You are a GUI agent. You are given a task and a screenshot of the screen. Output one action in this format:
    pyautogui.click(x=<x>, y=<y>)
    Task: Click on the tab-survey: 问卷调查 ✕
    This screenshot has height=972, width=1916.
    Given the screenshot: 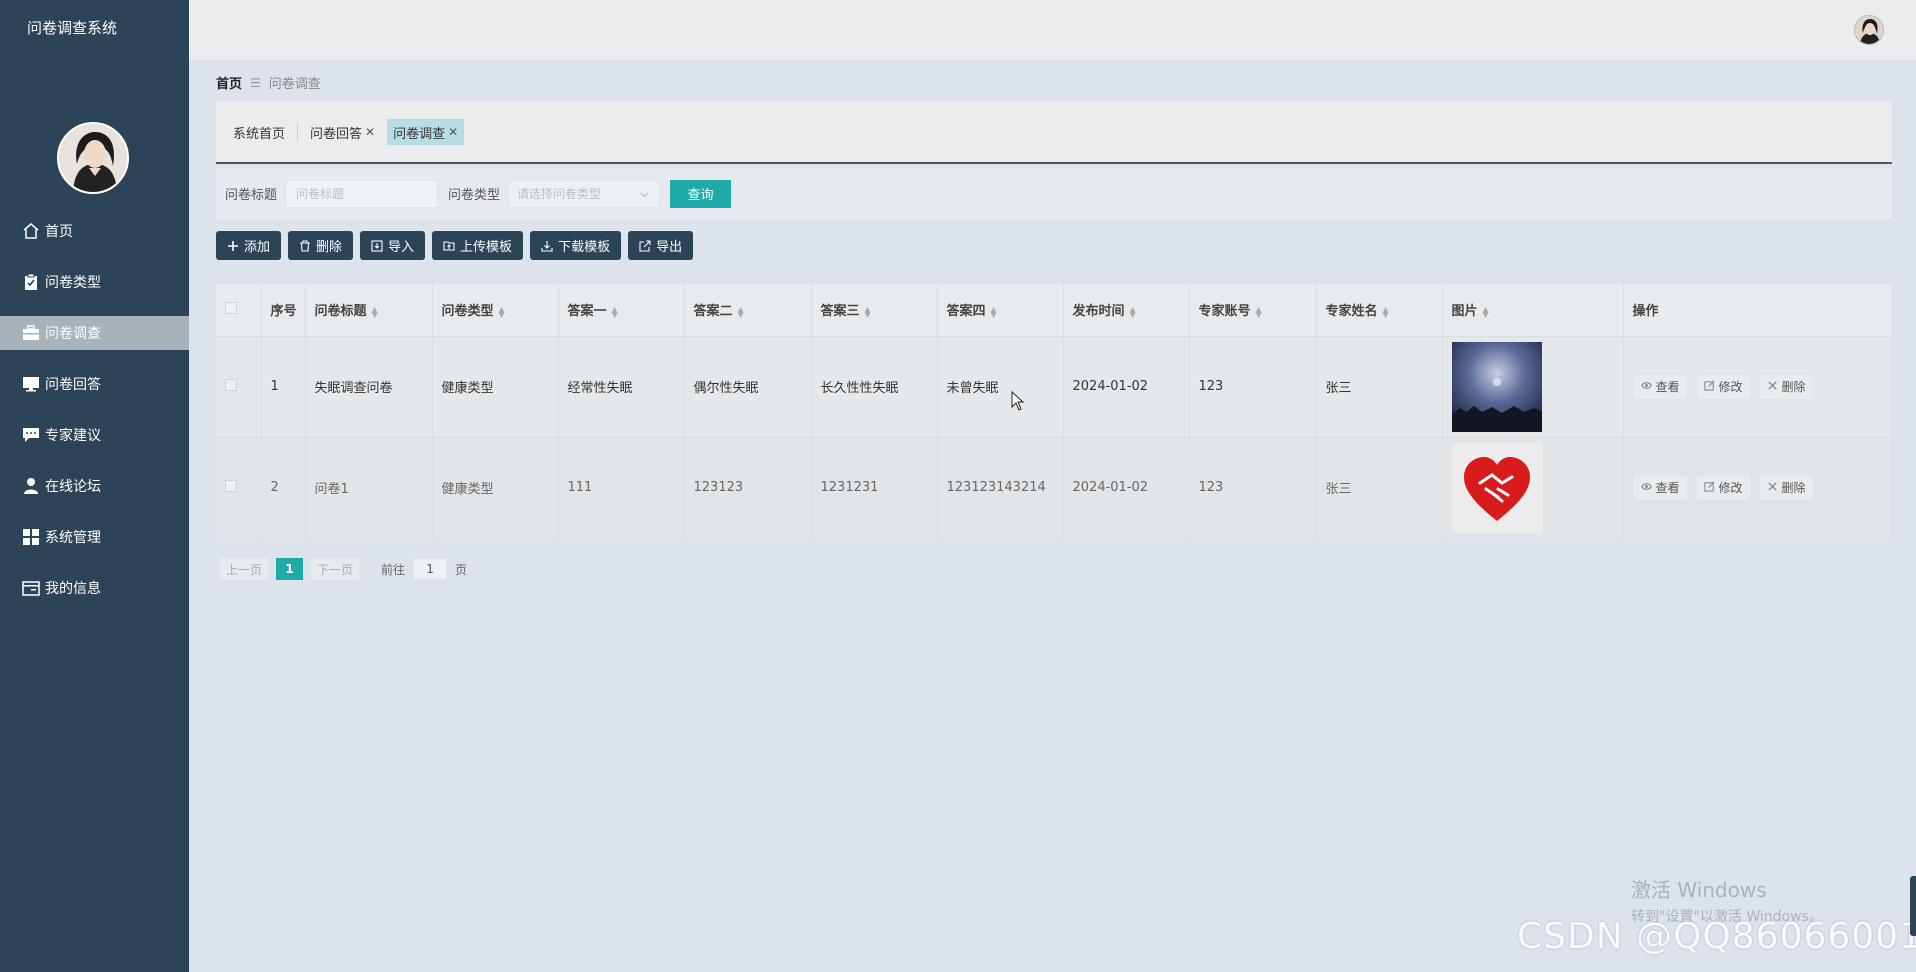 What is the action you would take?
    pyautogui.click(x=426, y=132)
    